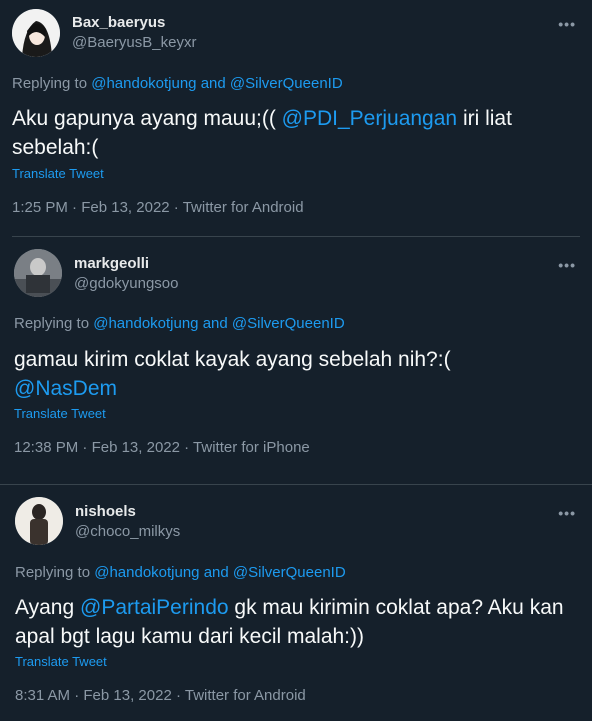 This screenshot has height=721, width=592. I want to click on mention-link: @NasDem, so click(65, 388).